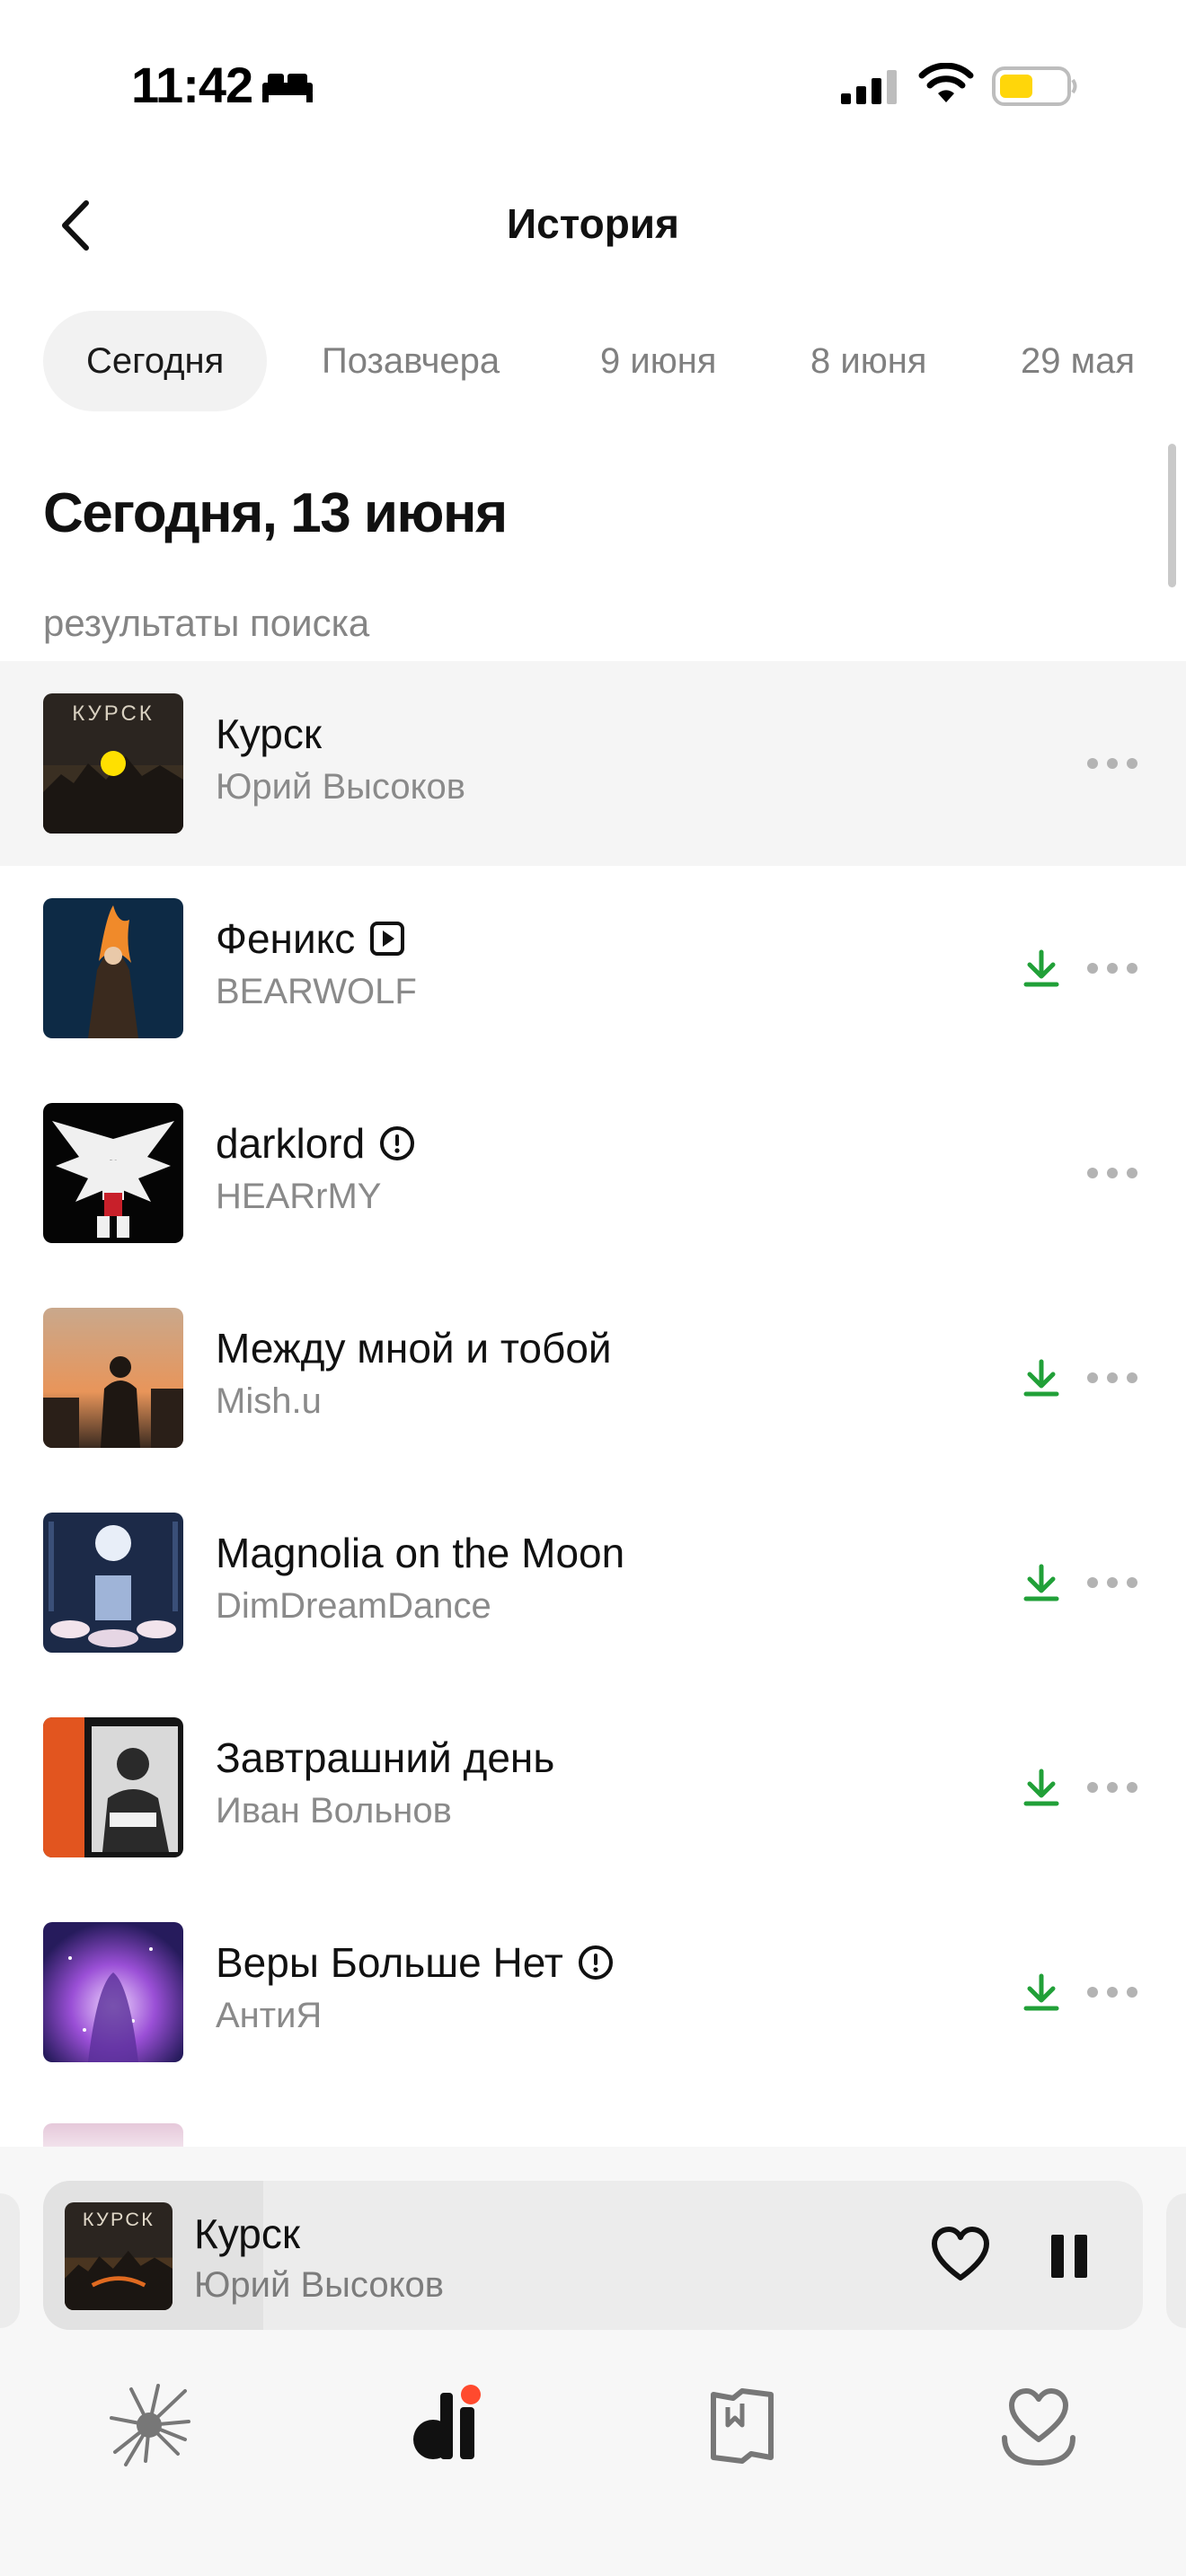  Describe the element at coordinates (593, 1173) in the screenshot. I see `track-row: darklord HEARrMY` at that location.